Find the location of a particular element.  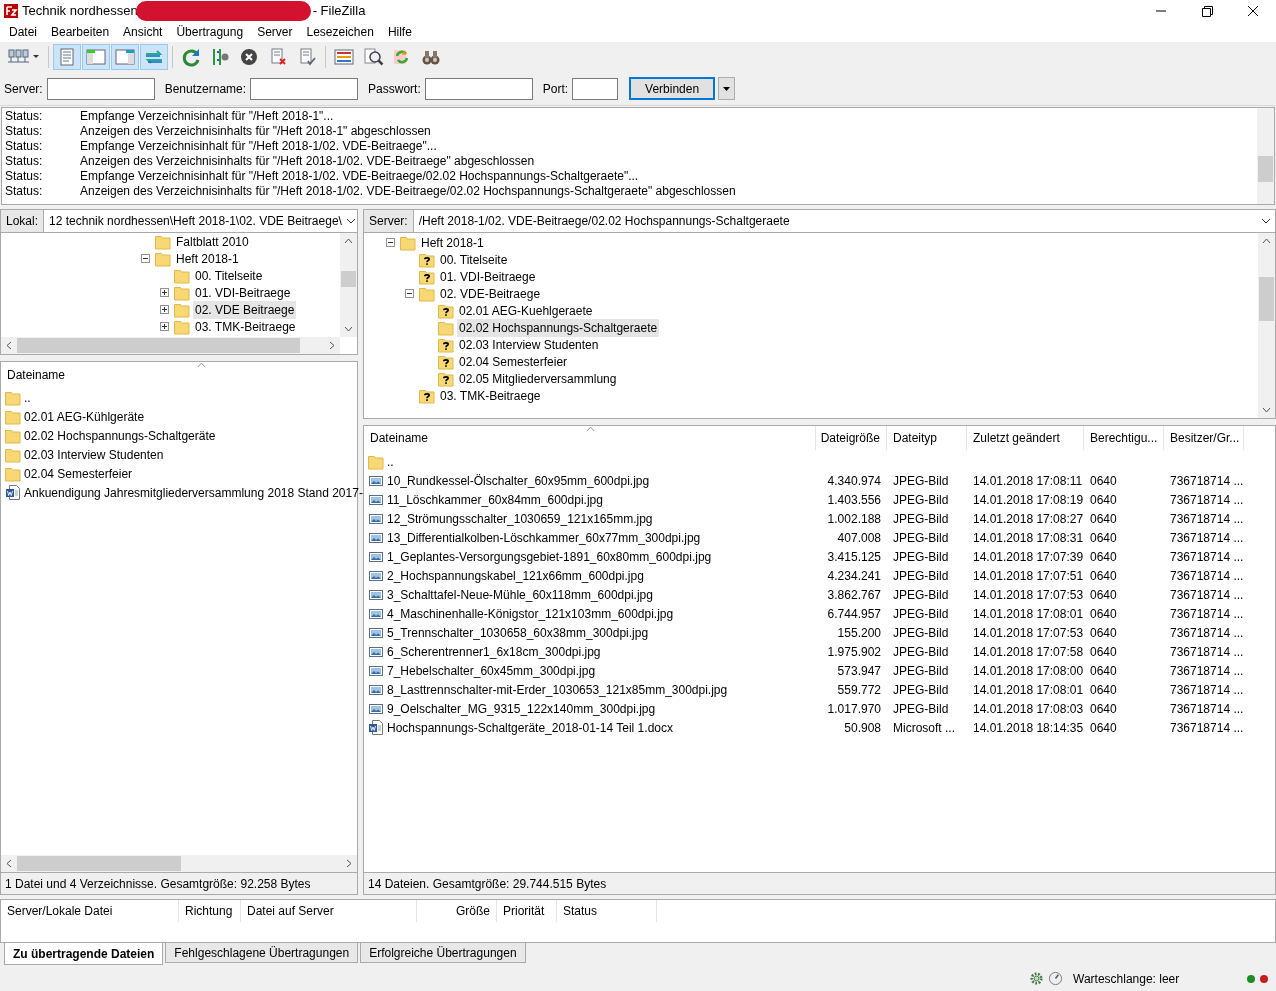

table-cell-text: 14.01.2018 17:08:03 is located at coordinates (1028, 709).